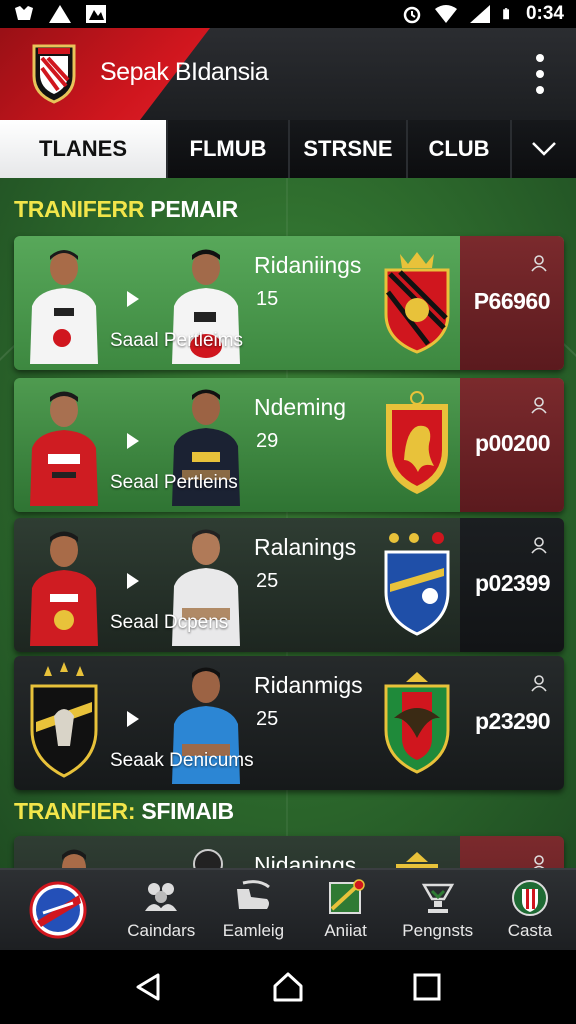 This screenshot has width=576, height=1024. I want to click on nav-label: Pengnsts, so click(438, 930).